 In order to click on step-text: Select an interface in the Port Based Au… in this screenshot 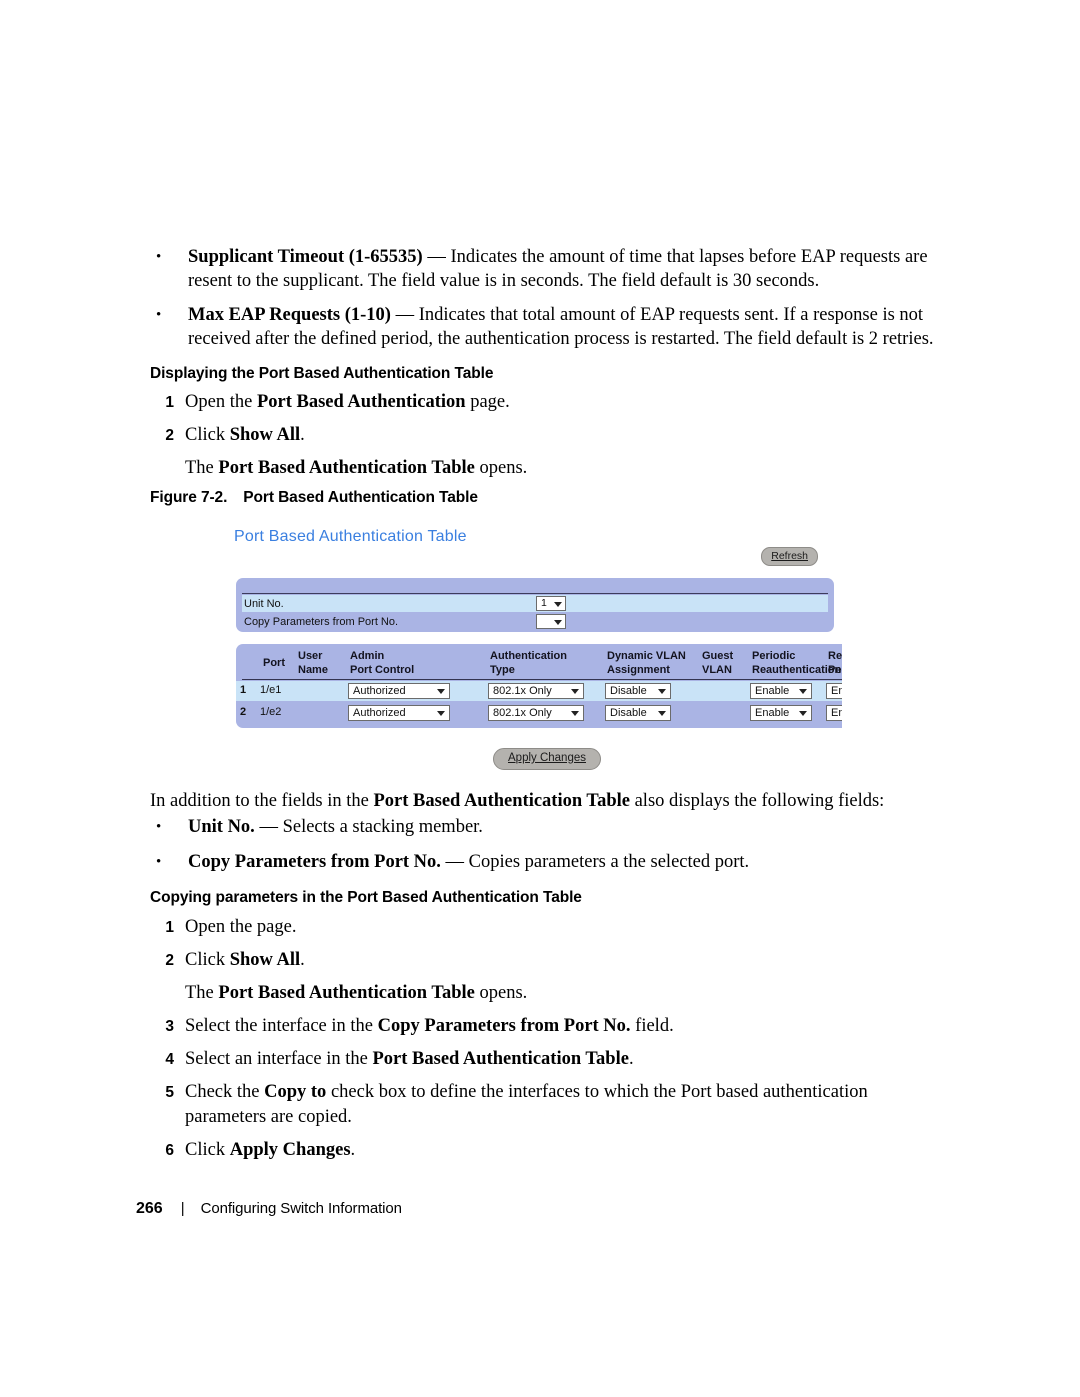, I will do `click(562, 1059)`.